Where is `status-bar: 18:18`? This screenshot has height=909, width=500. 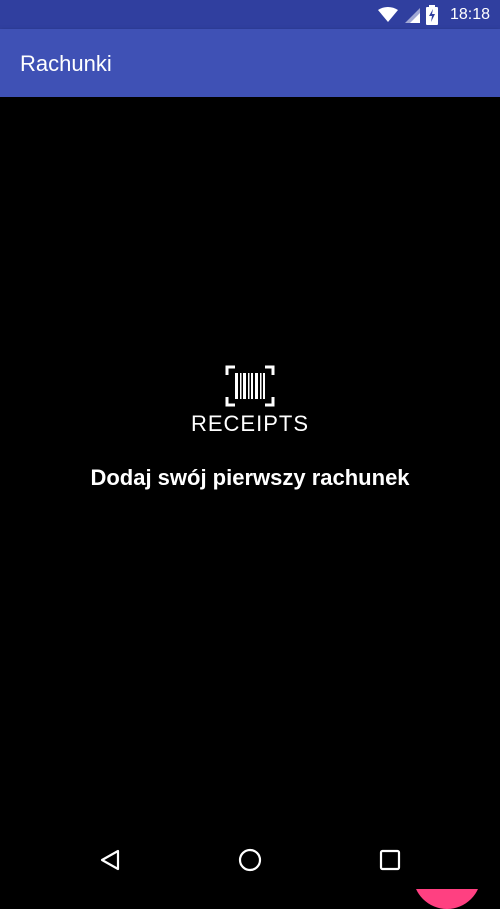 status-bar: 18:18 is located at coordinates (250, 14).